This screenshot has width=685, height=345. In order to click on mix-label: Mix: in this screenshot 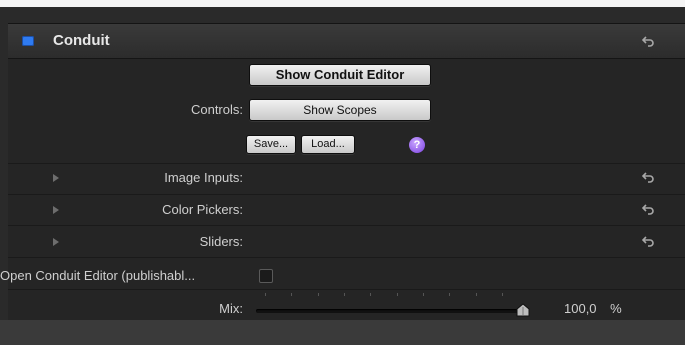, I will do `click(231, 308)`.